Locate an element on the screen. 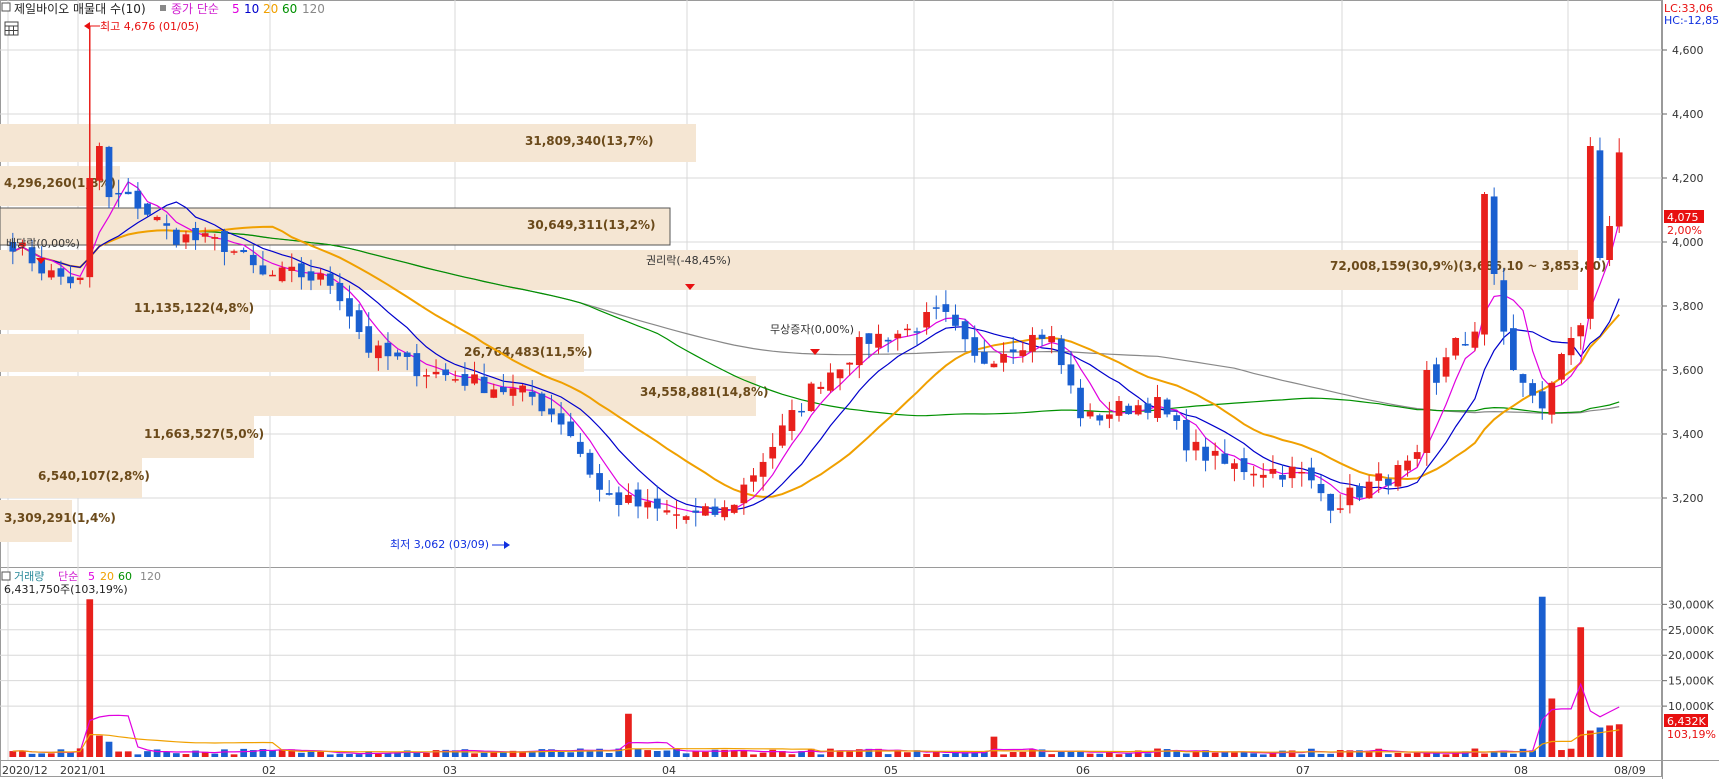  dividend-label: 배당락(0,00%) is located at coordinates (43, 243).